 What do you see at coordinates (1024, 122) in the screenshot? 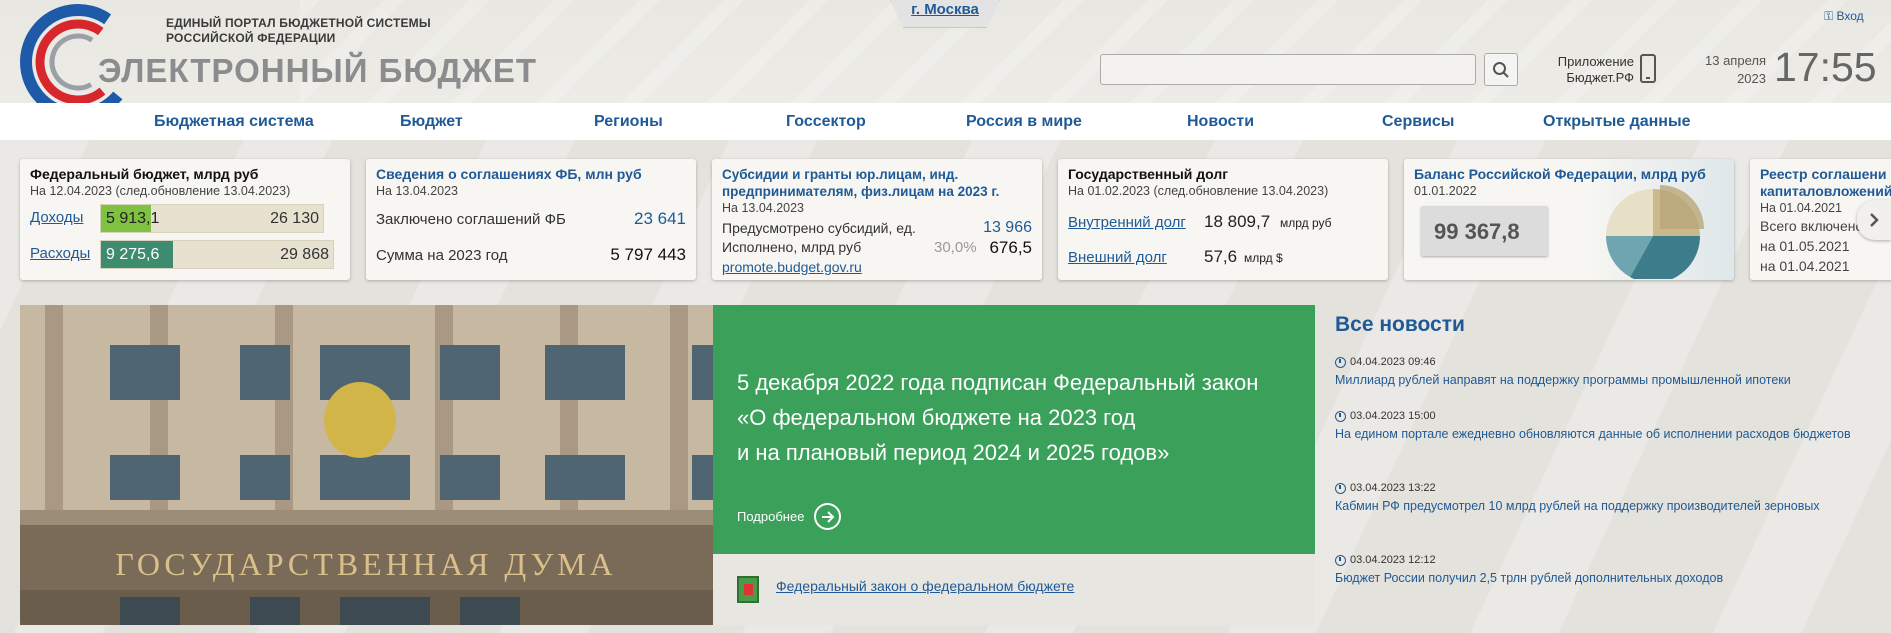
I see `nav-item-russia-world: Россия в мире` at bounding box center [1024, 122].